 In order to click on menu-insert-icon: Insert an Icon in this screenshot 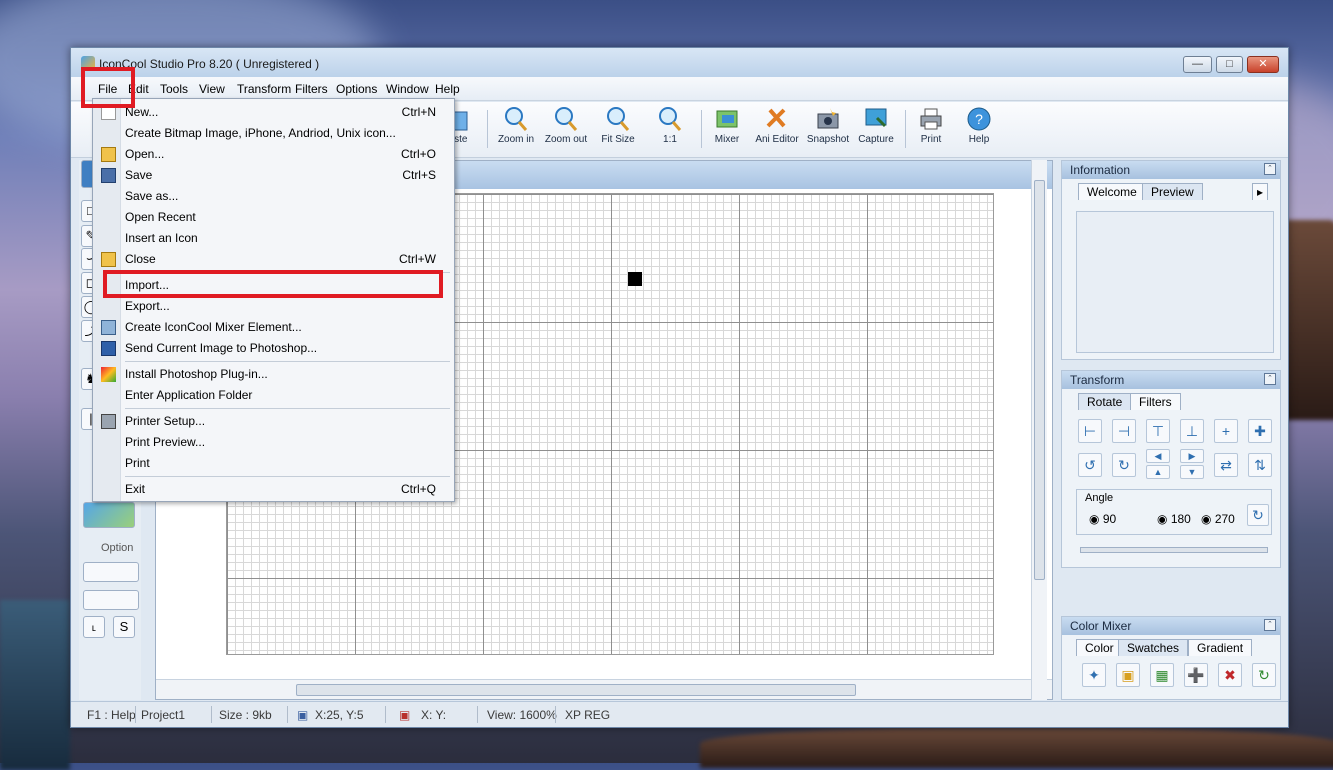, I will do `click(161, 238)`.